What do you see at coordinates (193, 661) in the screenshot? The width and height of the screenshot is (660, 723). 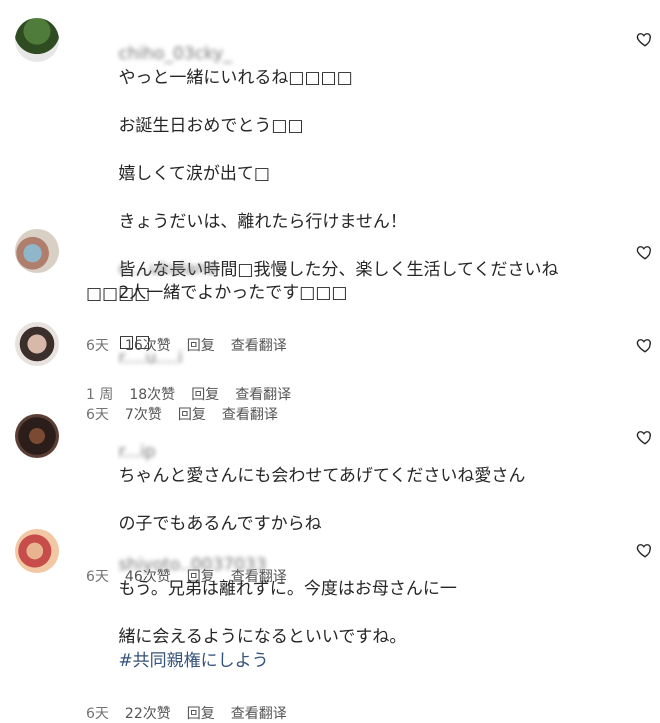 I see `hashtag-link: #共同親権にしよう` at bounding box center [193, 661].